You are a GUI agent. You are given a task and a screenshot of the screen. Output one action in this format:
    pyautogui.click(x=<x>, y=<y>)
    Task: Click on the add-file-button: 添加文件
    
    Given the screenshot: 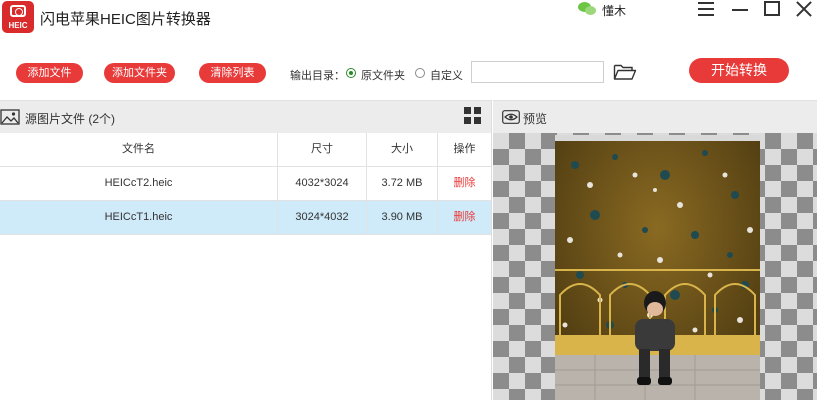 What is the action you would take?
    pyautogui.click(x=49, y=73)
    